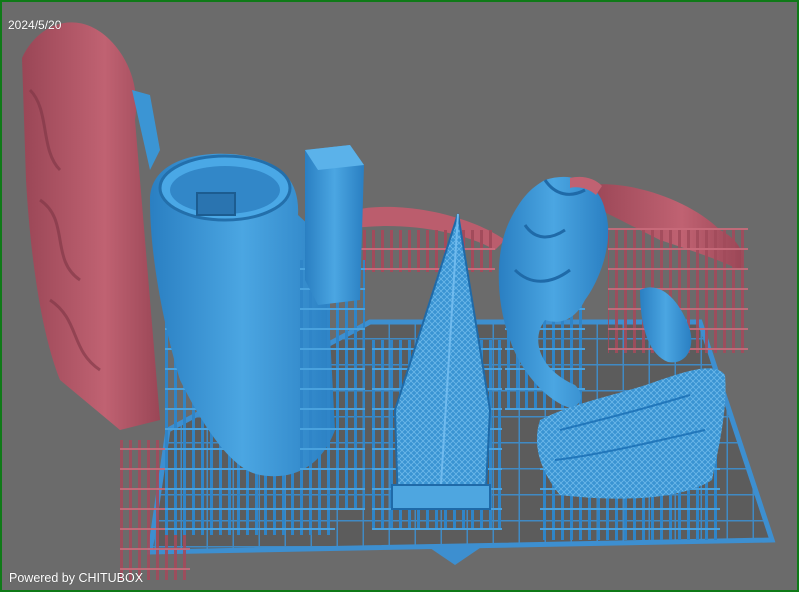 The image size is (799, 592). What do you see at coordinates (76, 578) in the screenshot?
I see `powered-by-label: Powered by CHITUBOX` at bounding box center [76, 578].